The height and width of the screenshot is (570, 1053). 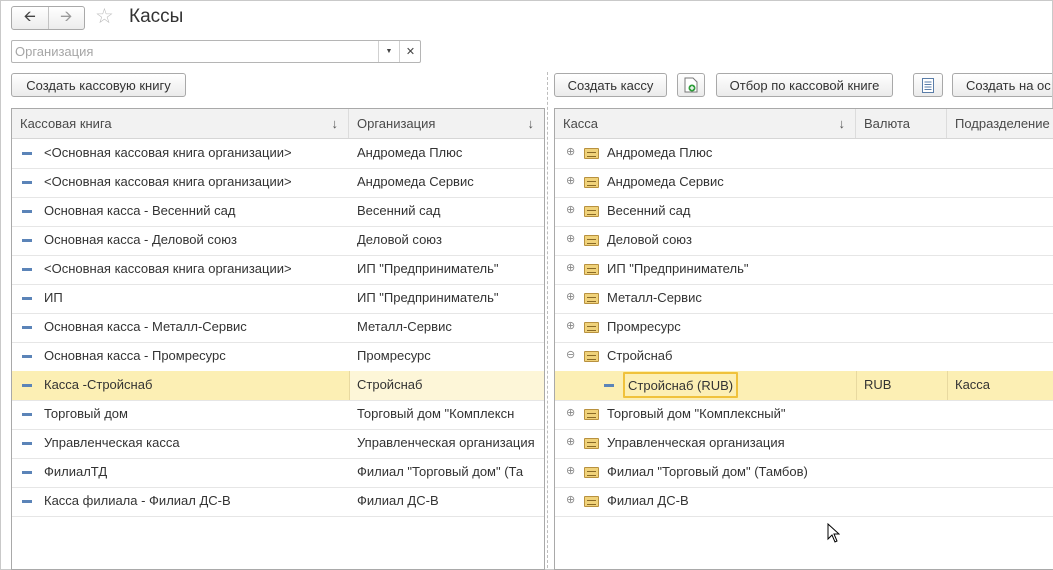 I want to click on table-row: Торговый дом Торговый дом "Комплексн, so click(x=278, y=415).